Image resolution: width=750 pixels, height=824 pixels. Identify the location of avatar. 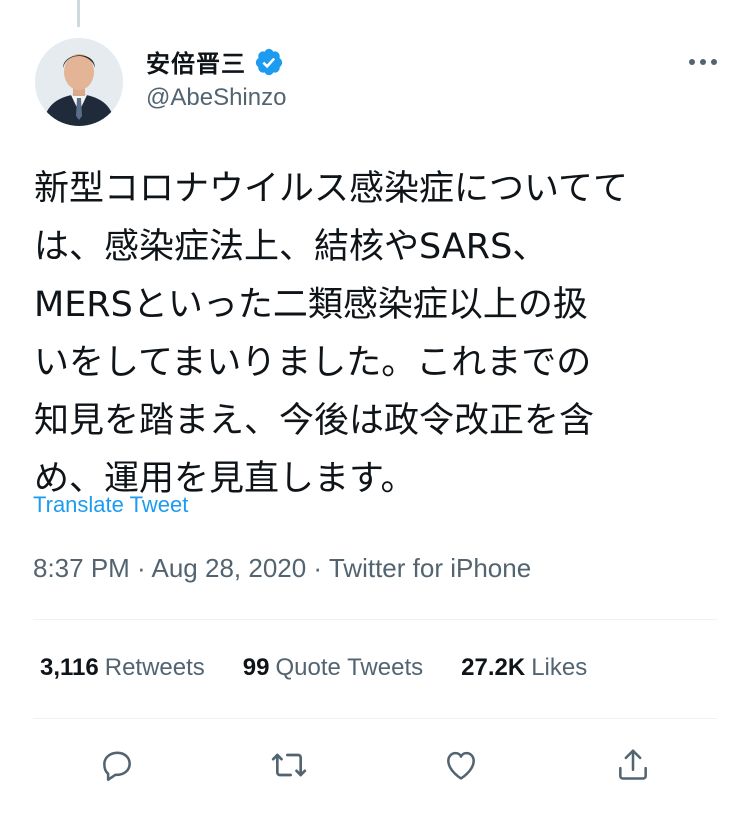
(79, 82).